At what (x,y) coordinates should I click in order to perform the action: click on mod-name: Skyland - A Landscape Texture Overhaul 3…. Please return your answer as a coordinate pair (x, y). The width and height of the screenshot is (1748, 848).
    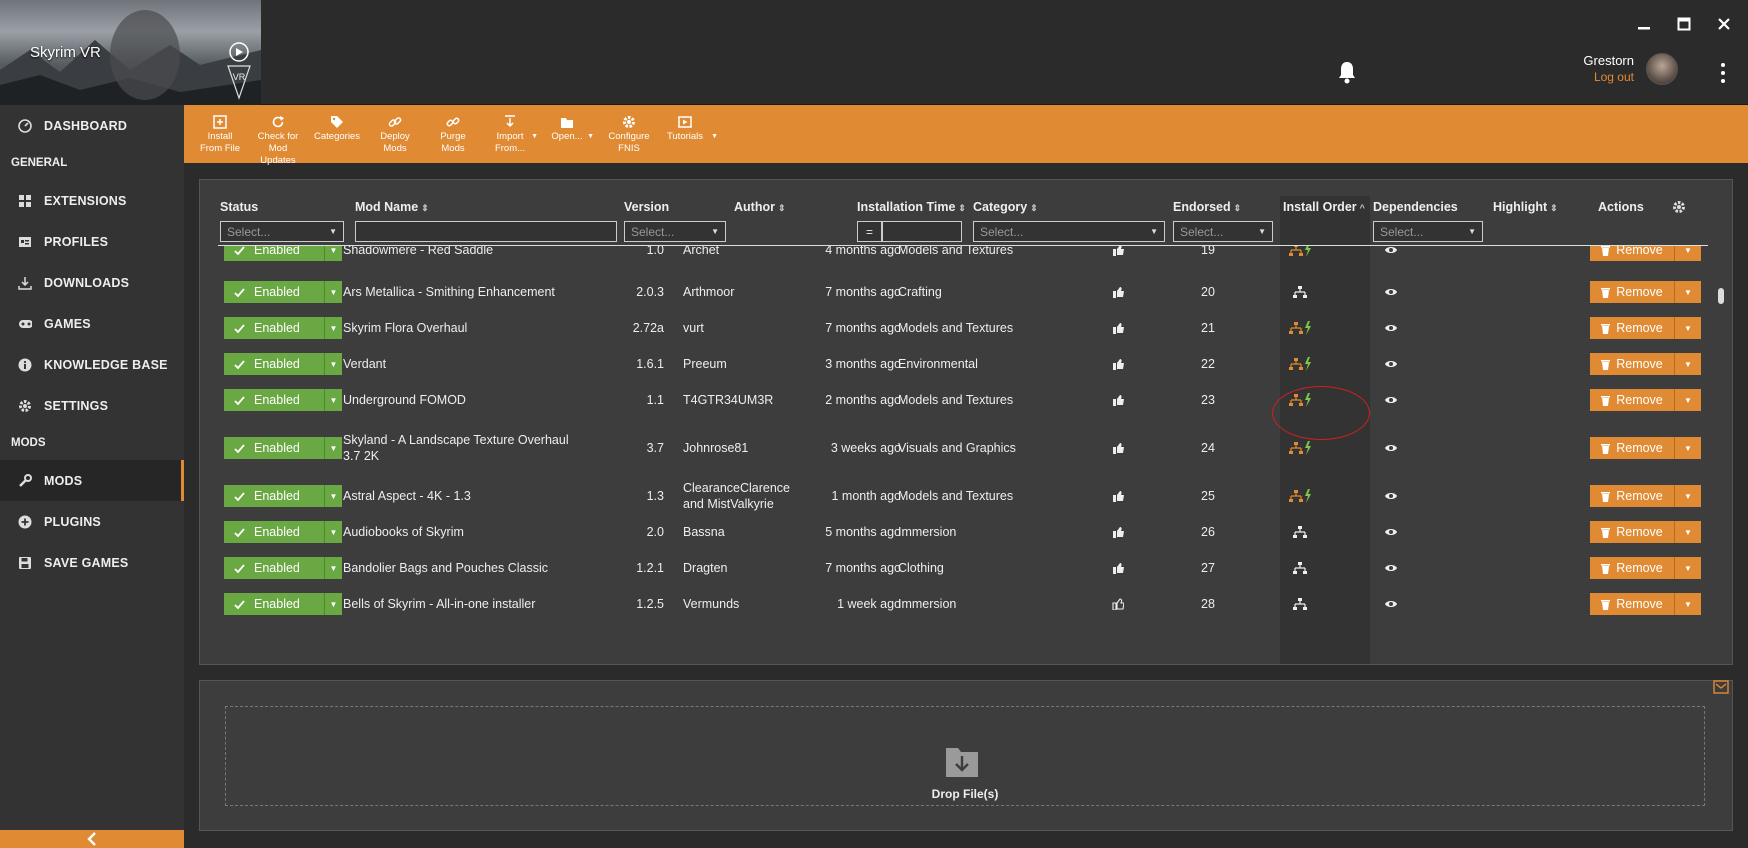
    Looking at the image, I should click on (460, 448).